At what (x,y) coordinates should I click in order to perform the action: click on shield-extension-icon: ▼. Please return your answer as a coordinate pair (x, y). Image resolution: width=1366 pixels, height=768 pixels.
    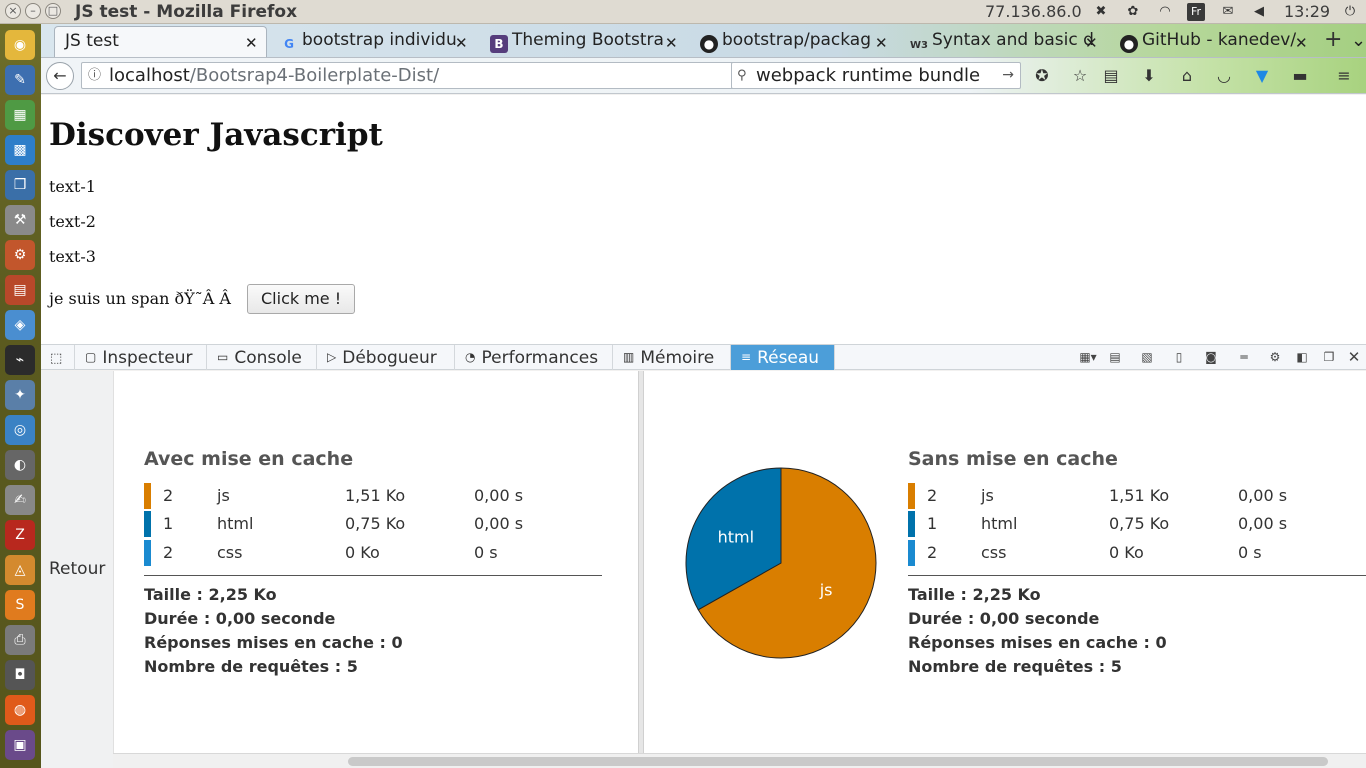
    Looking at the image, I should click on (1262, 76).